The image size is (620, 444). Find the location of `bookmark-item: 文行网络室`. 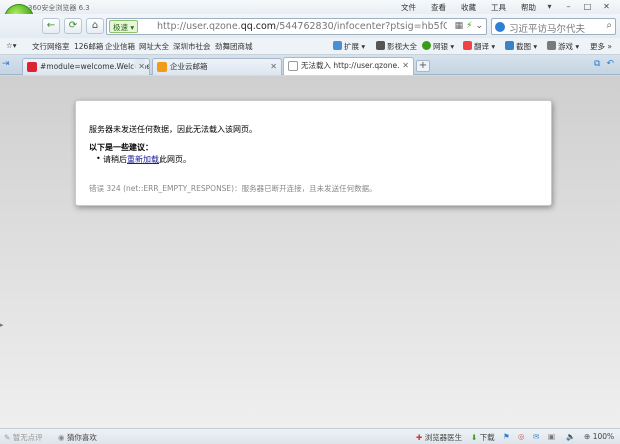

bookmark-item: 文行网络室 is located at coordinates (51, 46).